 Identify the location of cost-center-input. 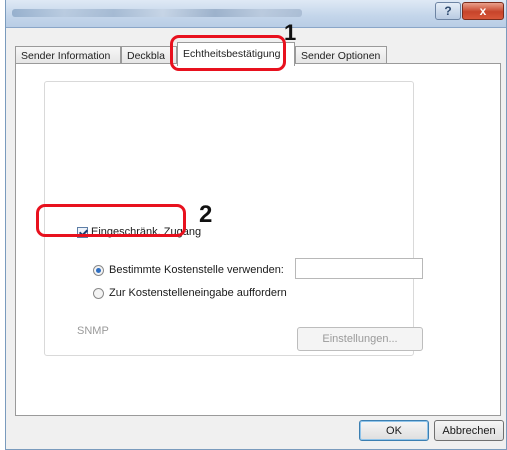
(359, 268).